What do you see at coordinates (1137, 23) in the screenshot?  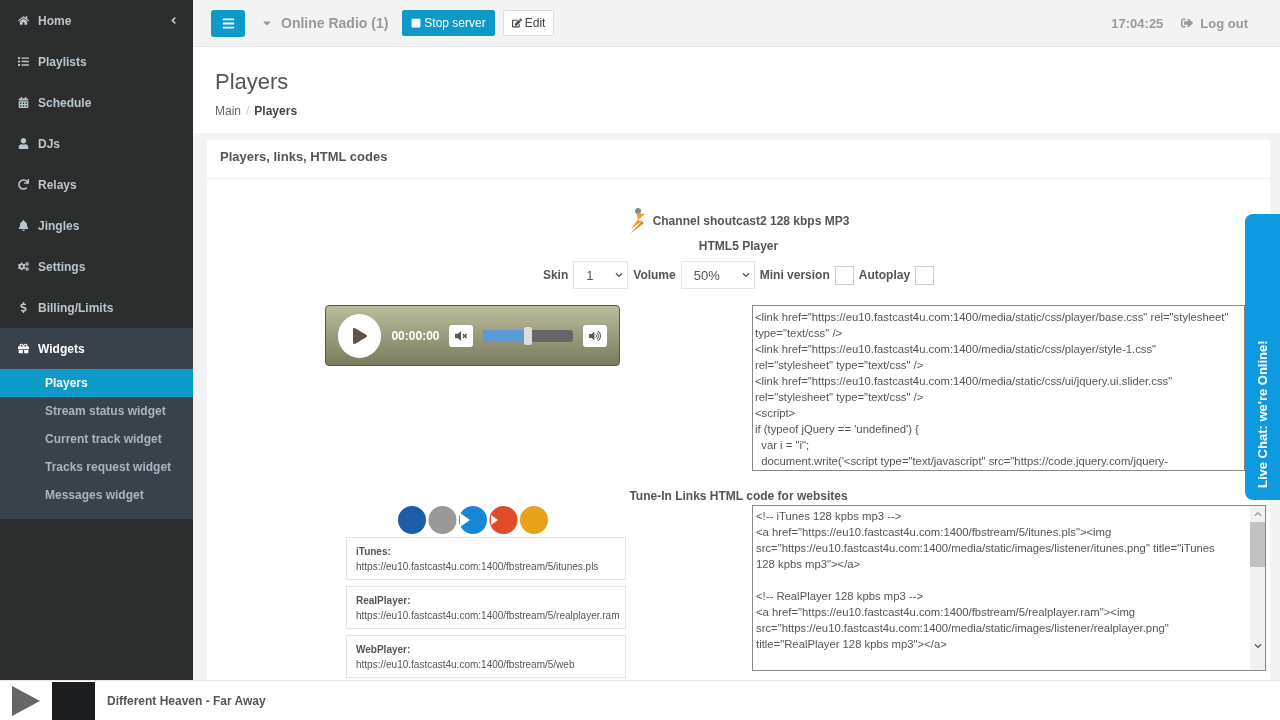 I see `clock: 17:04:25` at bounding box center [1137, 23].